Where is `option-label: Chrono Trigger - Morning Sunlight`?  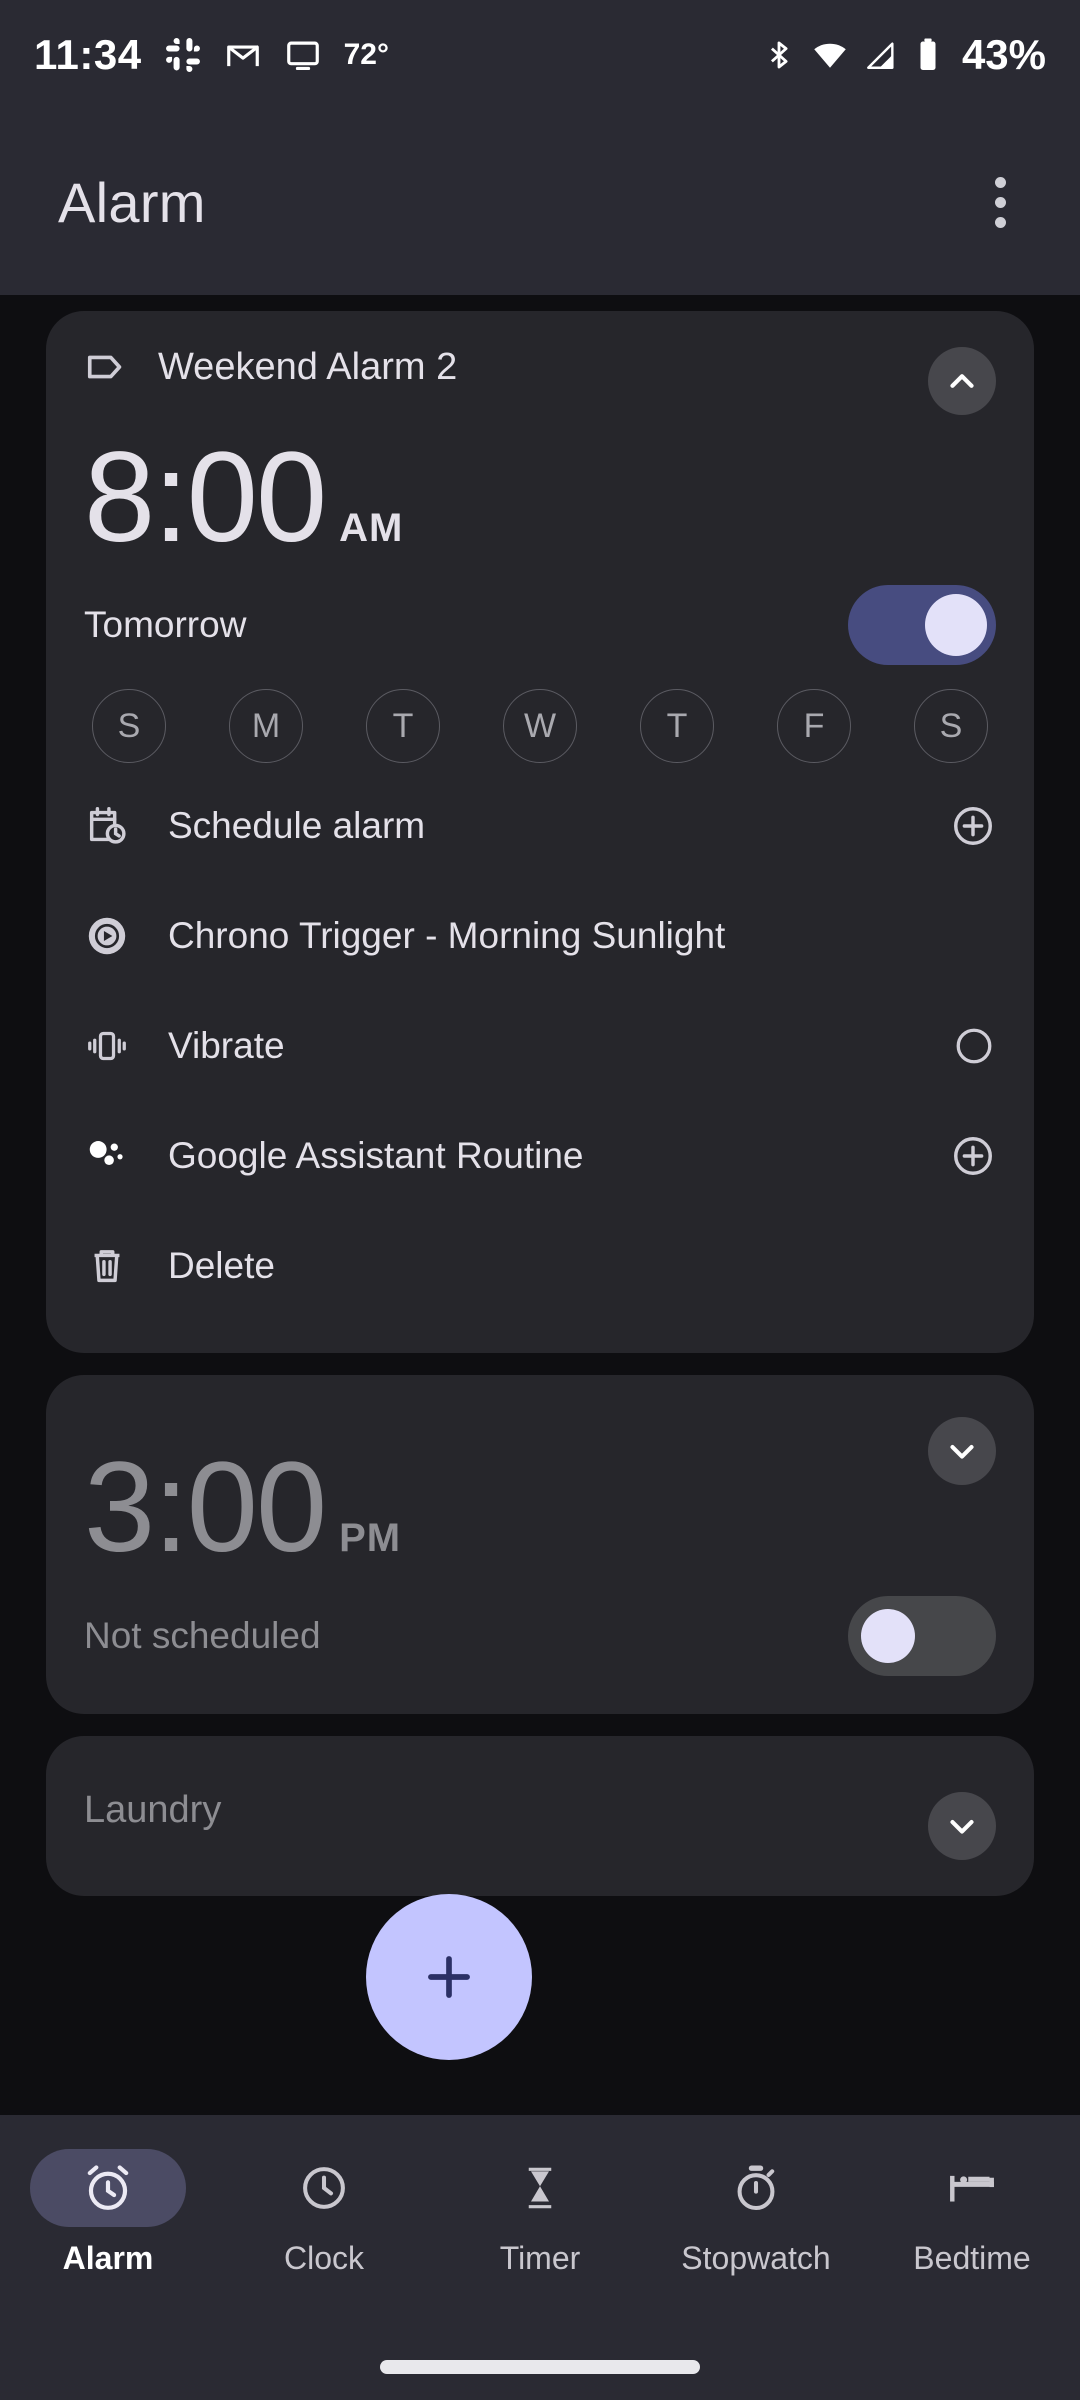
option-label: Chrono Trigger - Morning Sunlight is located at coordinates (447, 936).